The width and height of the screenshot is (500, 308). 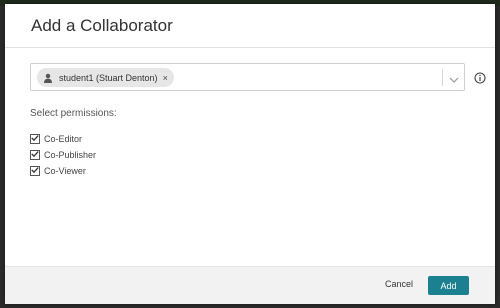 I want to click on chip-label: student1 (Stuart Denton), so click(x=108, y=77).